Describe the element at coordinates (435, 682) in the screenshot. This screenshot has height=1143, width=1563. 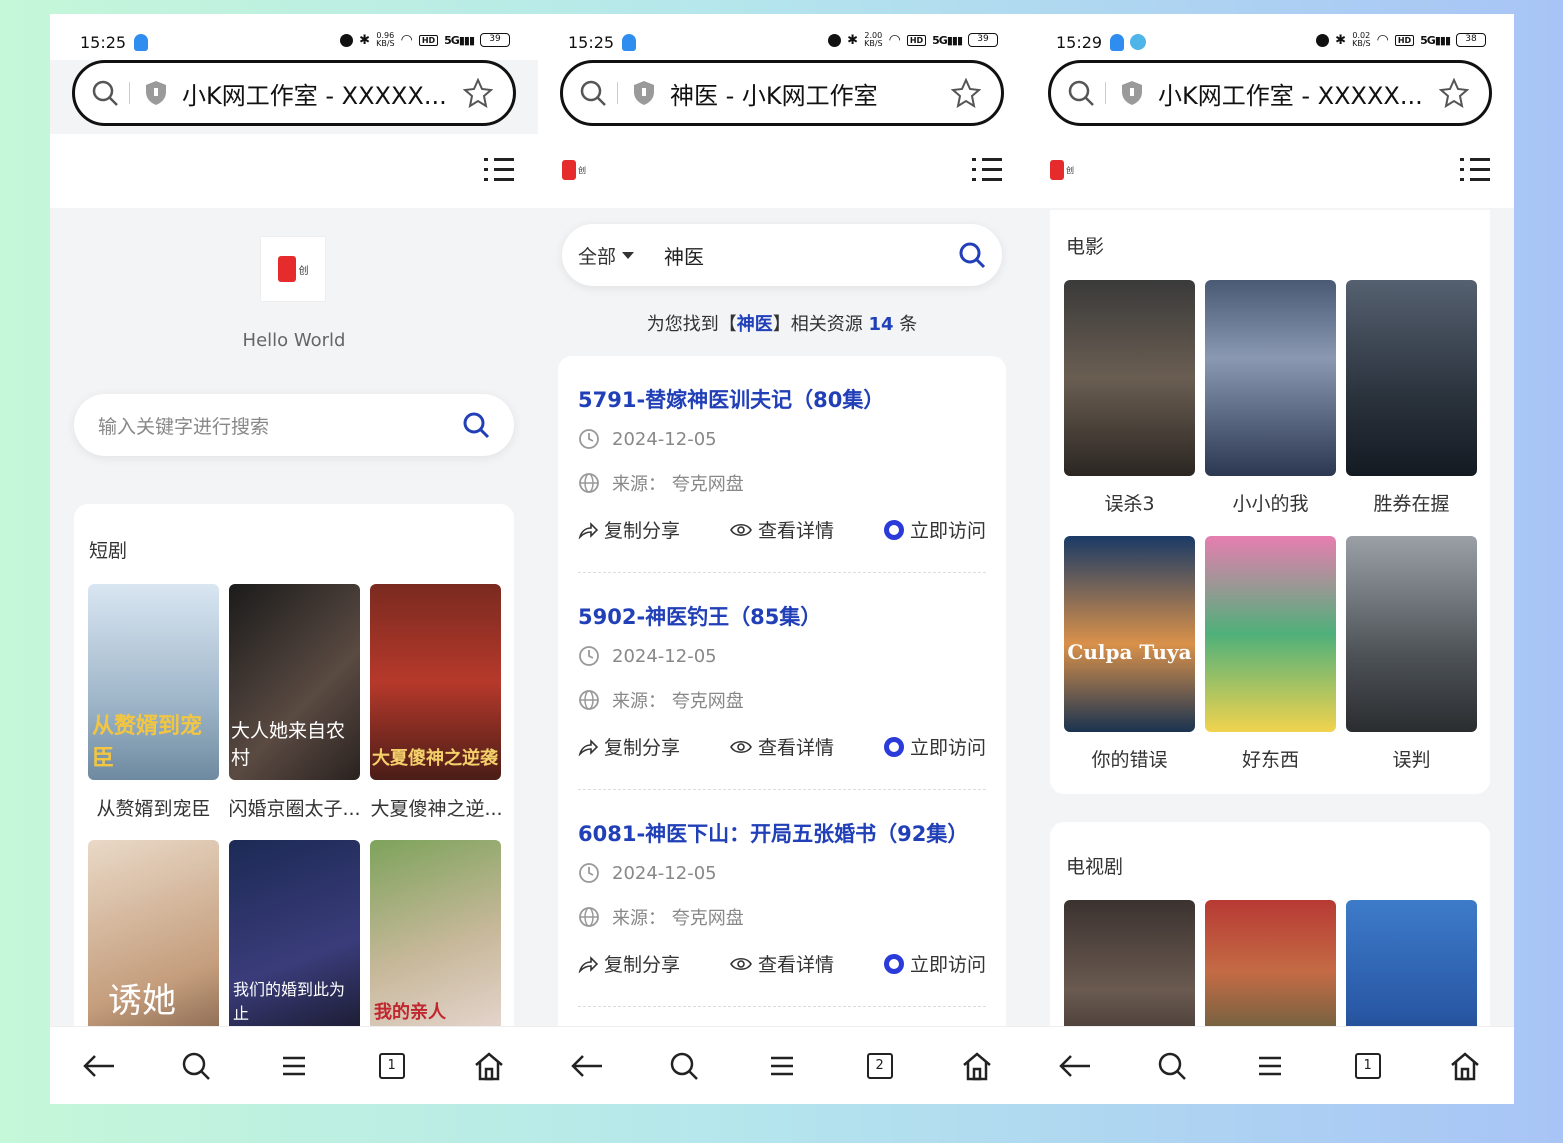
I see `poster-3: 大夏傻神之逆袭` at that location.